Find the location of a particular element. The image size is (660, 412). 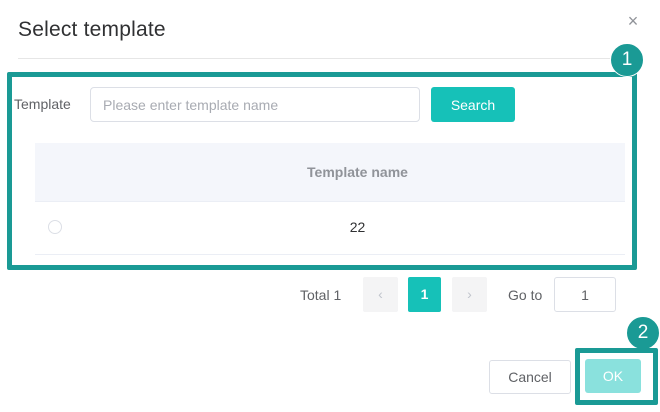

next-page-button: › is located at coordinates (469, 294).